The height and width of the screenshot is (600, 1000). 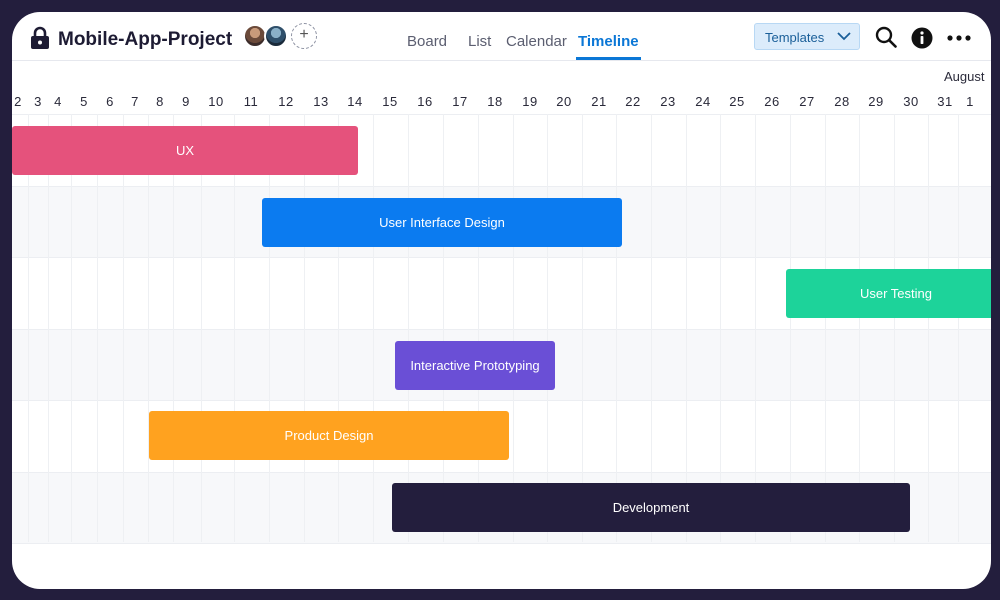 I want to click on day-label: 11, so click(x=251, y=101).